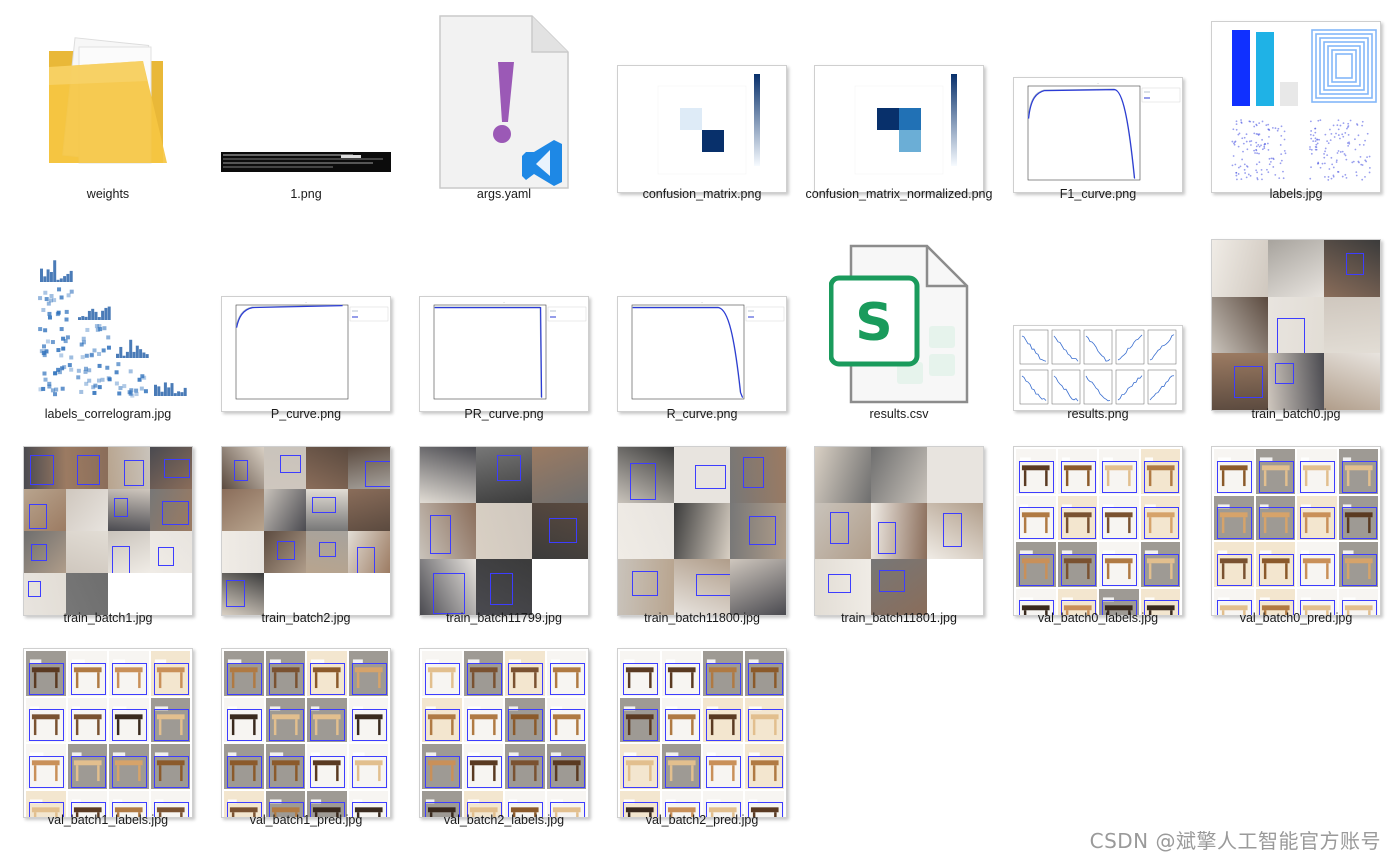  Describe the element at coordinates (504, 820) in the screenshot. I see `file-name-label: val_batch2_labels.jpg` at that location.